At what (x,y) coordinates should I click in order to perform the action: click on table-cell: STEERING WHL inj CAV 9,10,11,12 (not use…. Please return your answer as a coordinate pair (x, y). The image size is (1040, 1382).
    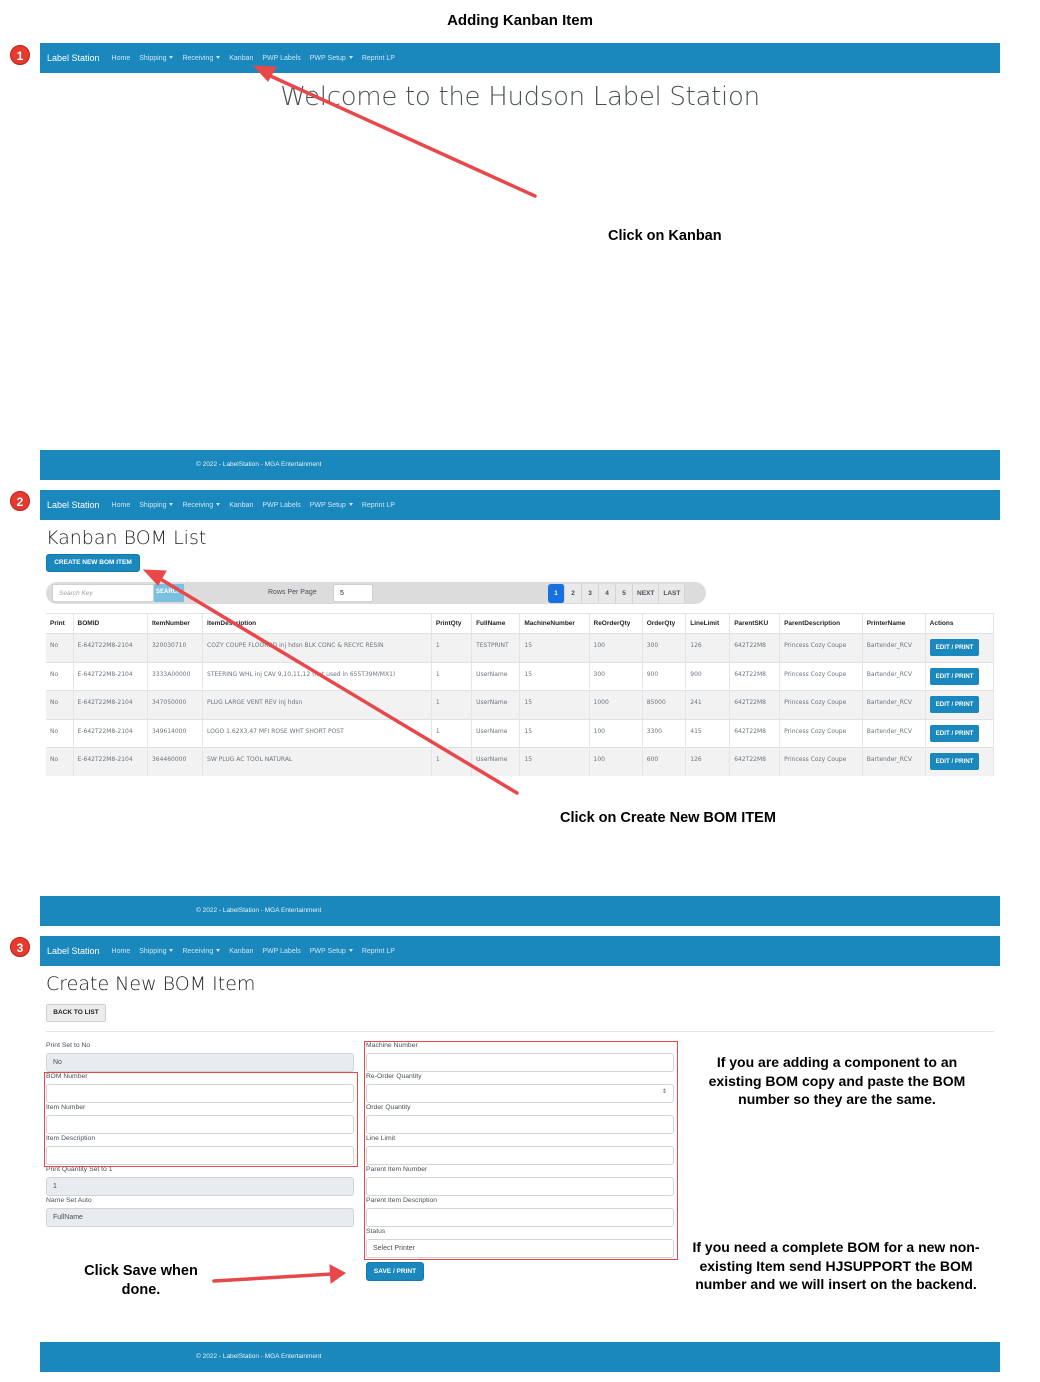
    Looking at the image, I should click on (317, 676).